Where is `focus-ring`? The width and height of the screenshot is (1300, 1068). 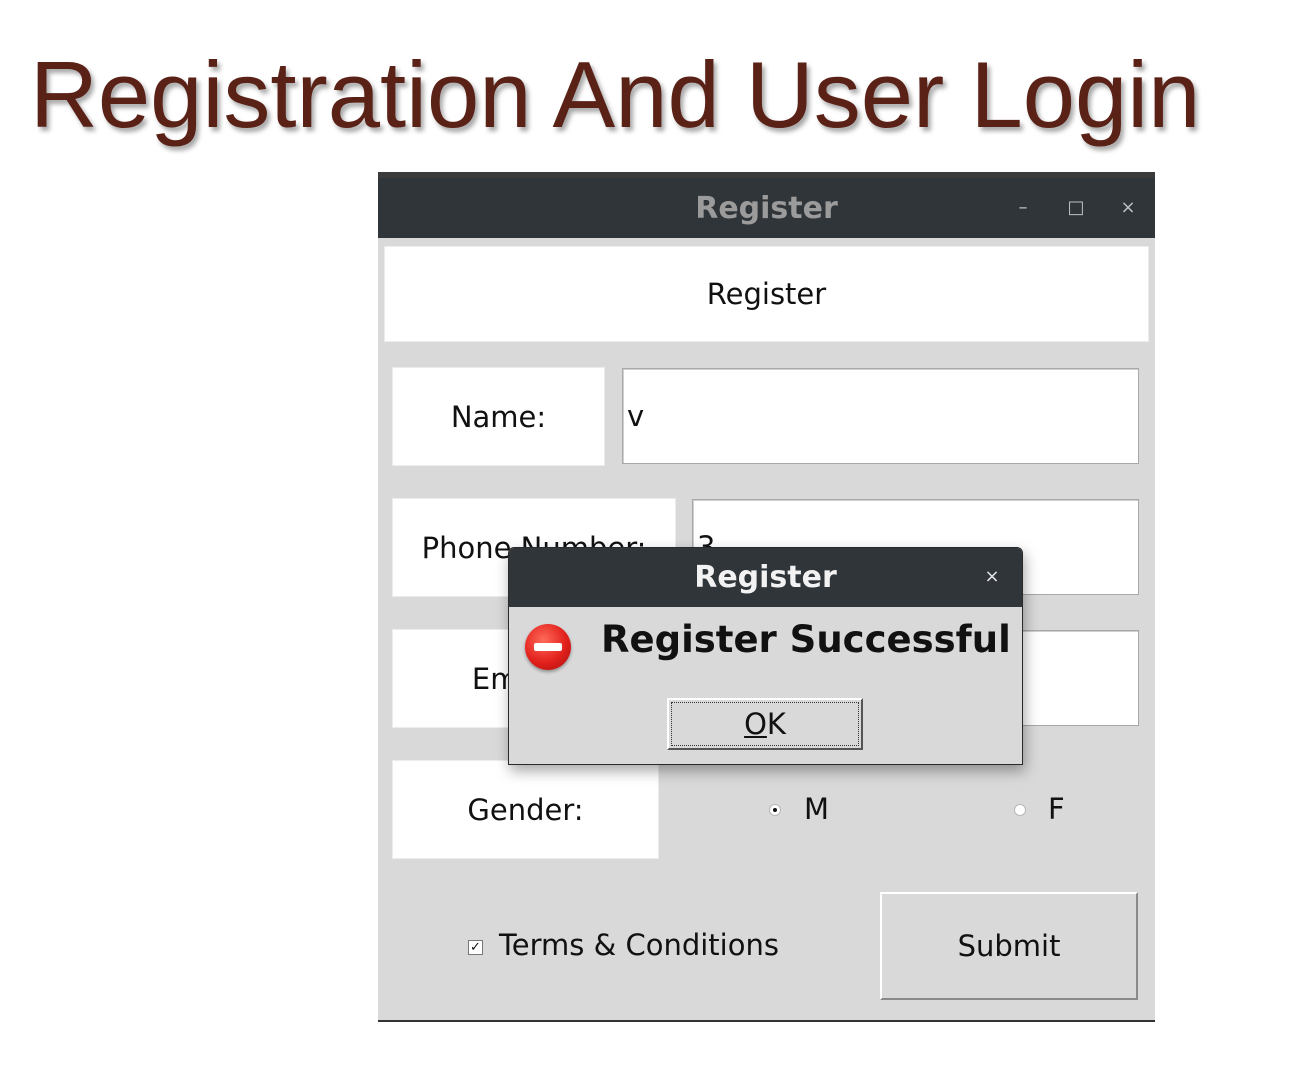
focus-ring is located at coordinates (765, 724).